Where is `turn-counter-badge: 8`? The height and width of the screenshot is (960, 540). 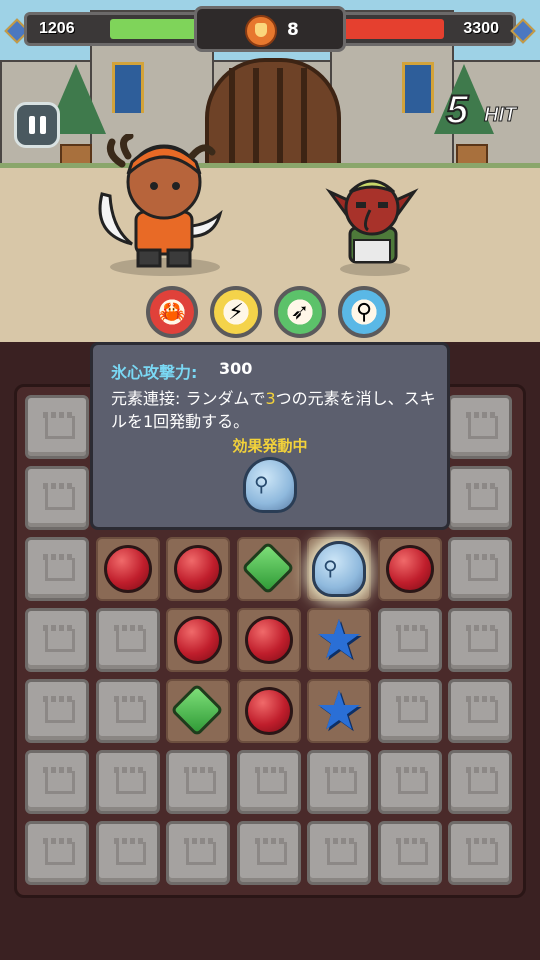 turn-counter-badge: 8 is located at coordinates (270, 29).